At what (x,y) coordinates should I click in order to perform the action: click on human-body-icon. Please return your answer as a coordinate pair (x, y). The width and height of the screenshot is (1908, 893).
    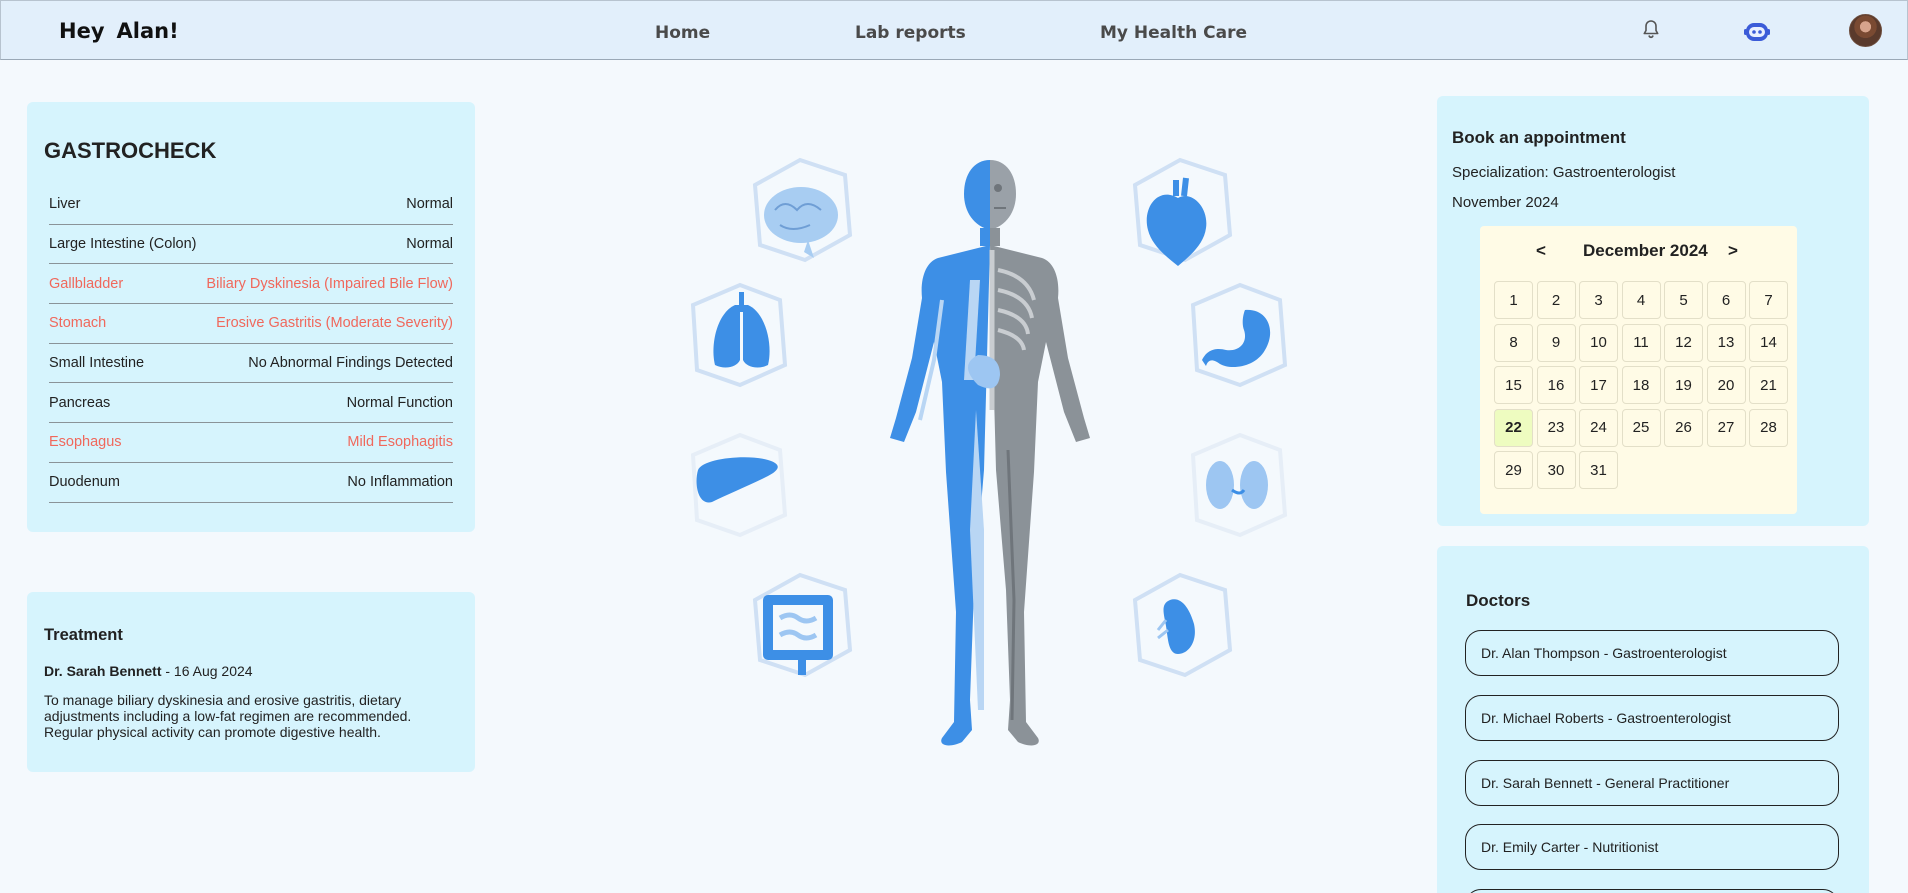
    Looking at the image, I should click on (990, 453).